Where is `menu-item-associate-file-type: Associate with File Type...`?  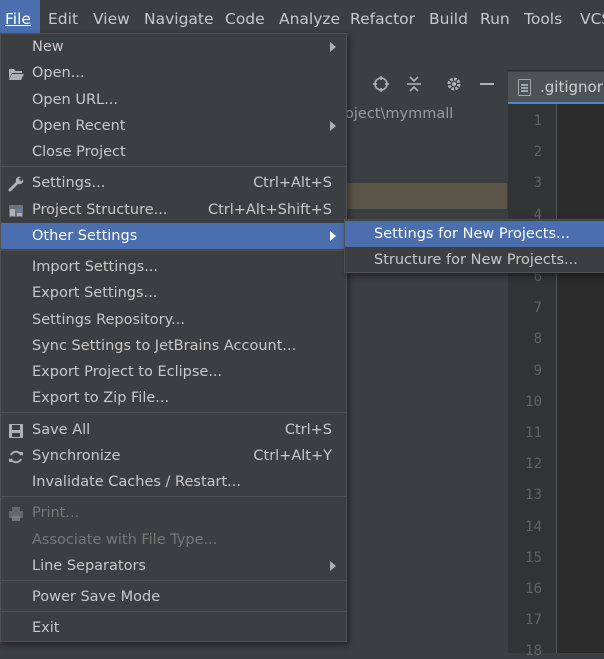 menu-item-associate-file-type: Associate with File Type... is located at coordinates (125, 540).